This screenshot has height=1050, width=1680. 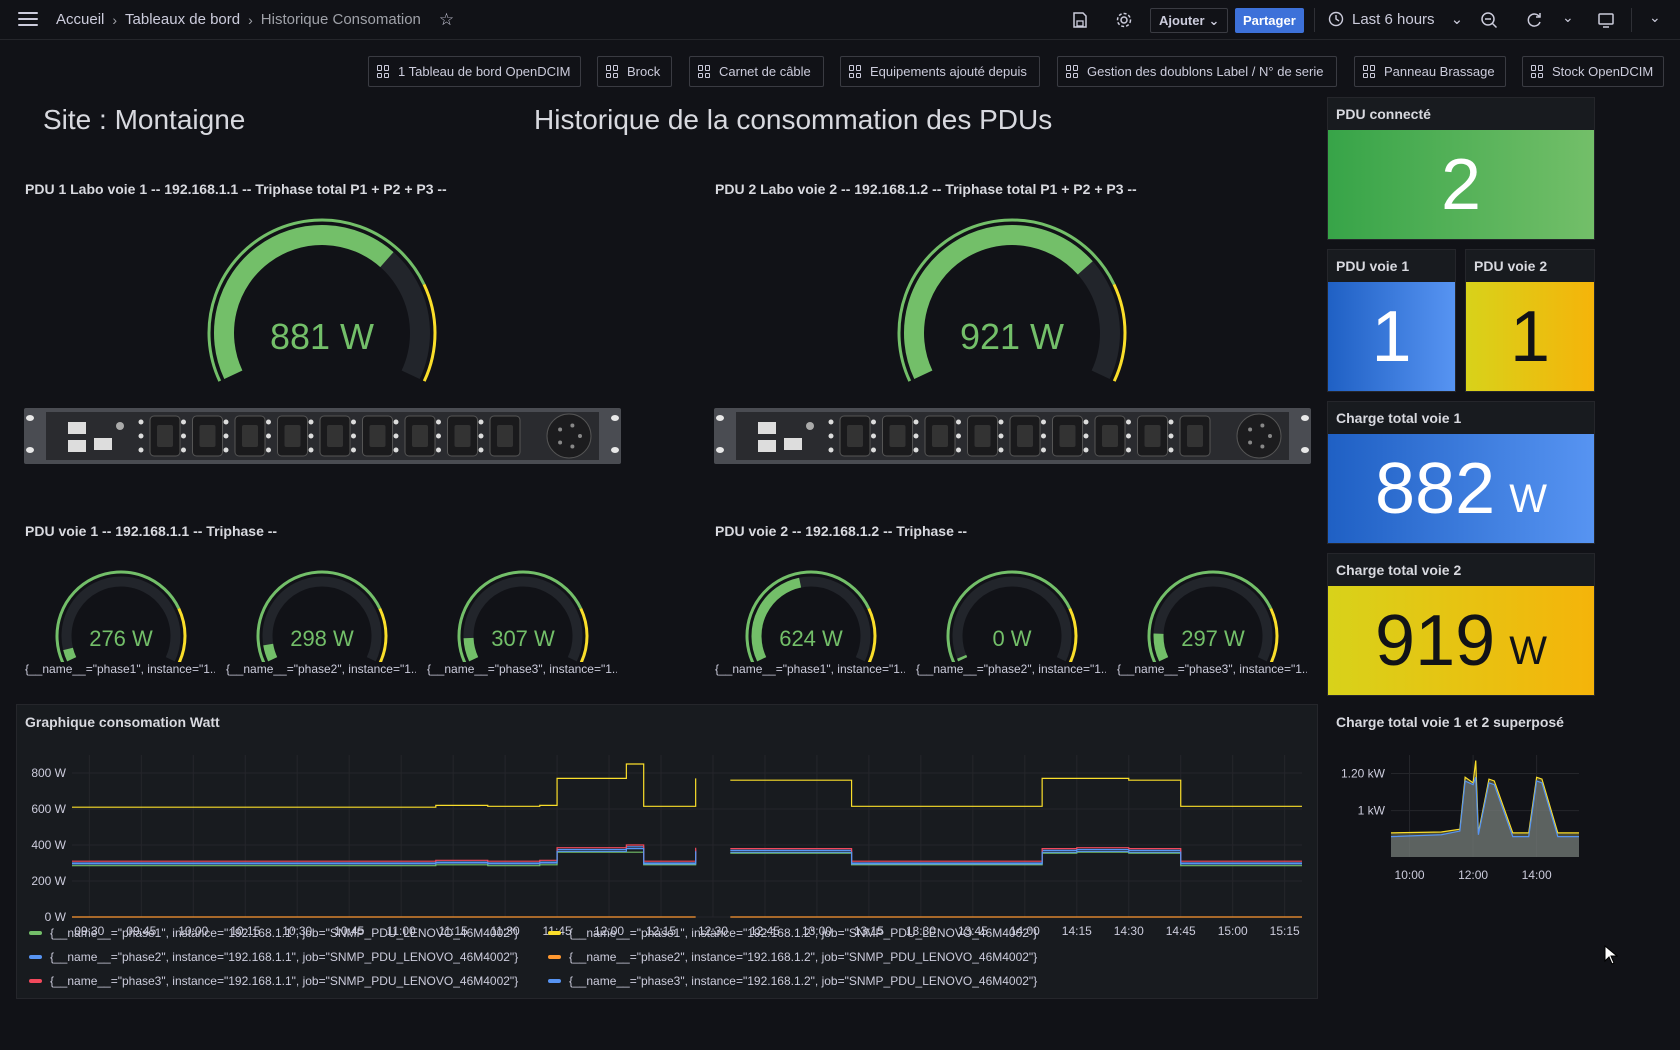 I want to click on time-picker: Last 6 hours ⌄, so click(x=1395, y=19).